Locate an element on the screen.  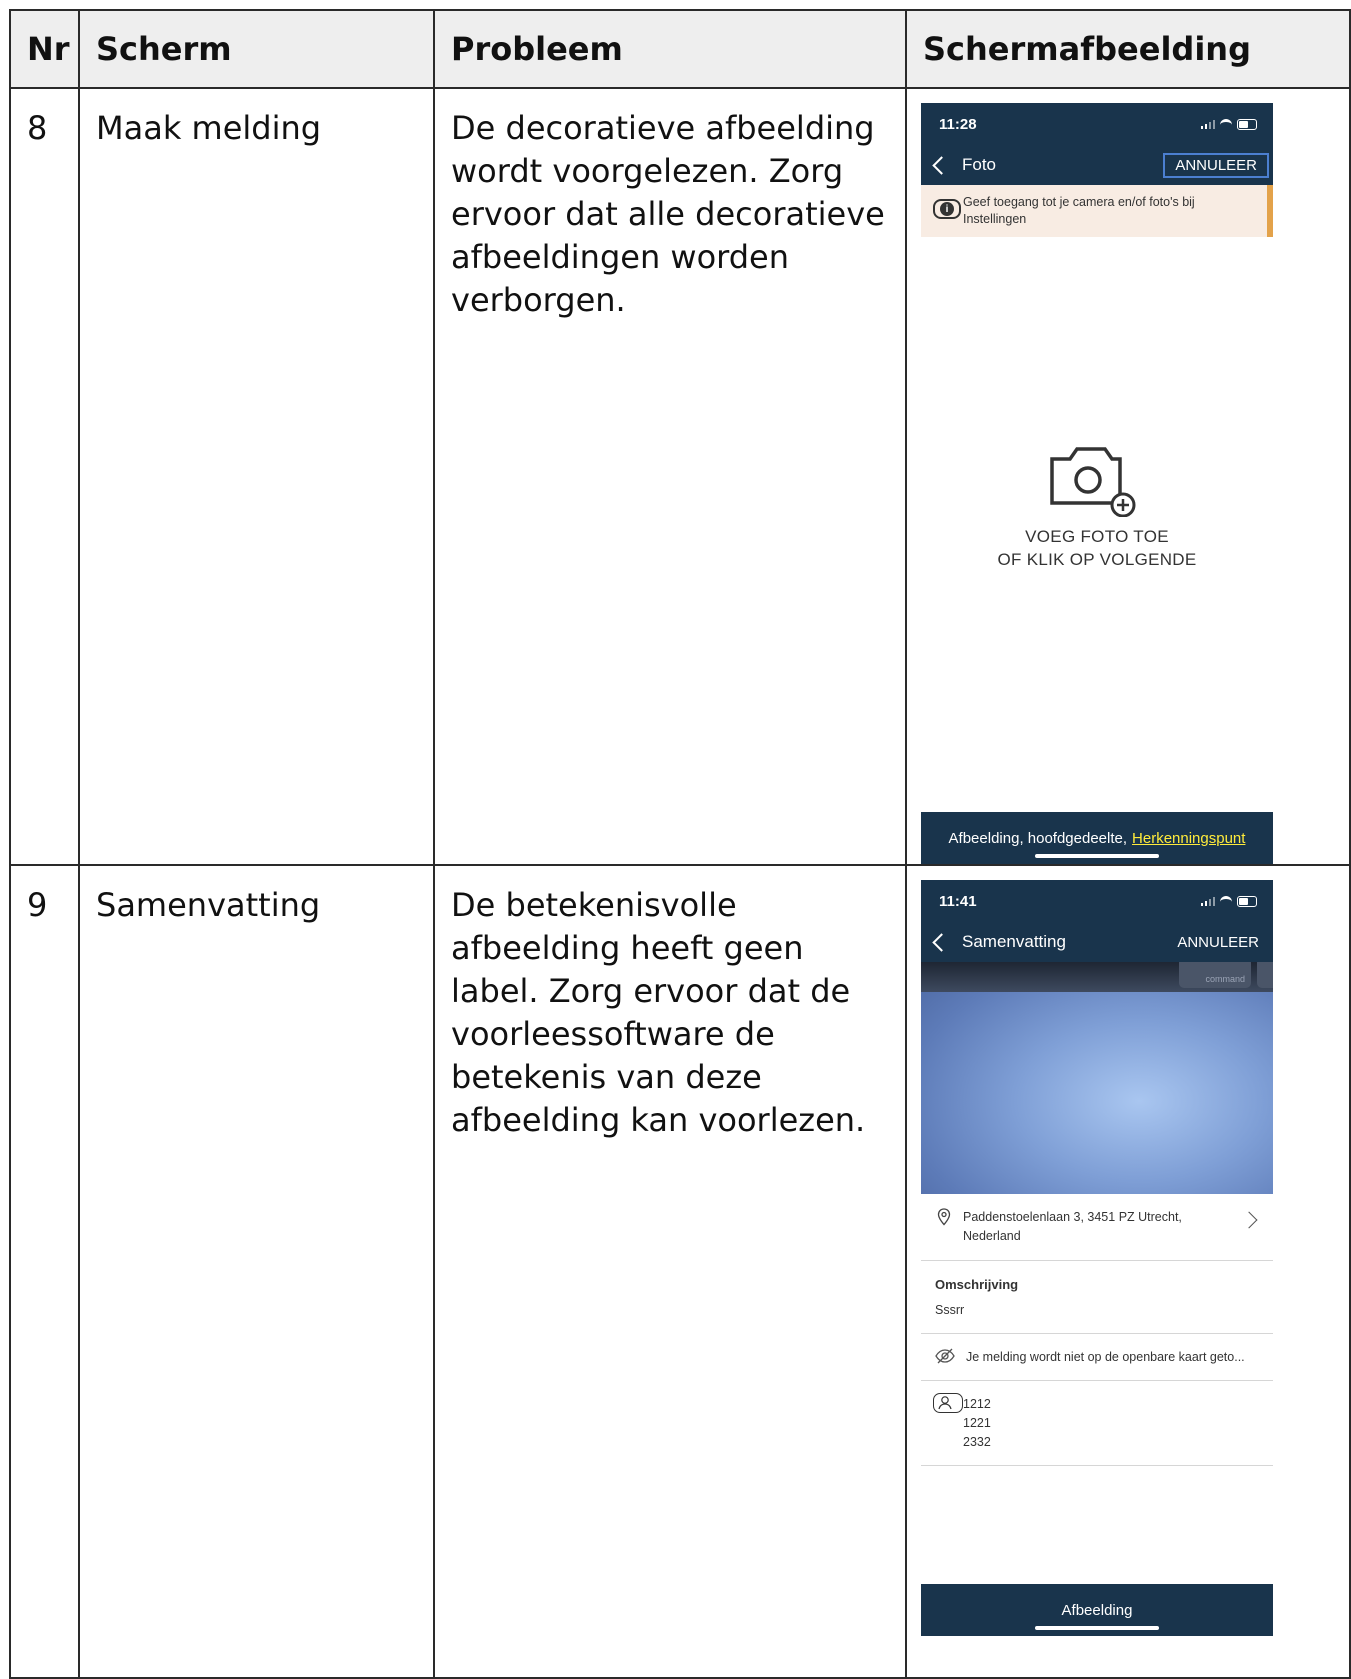
add-photo-area: VOEG FOTO TOE OF KLIK OP VOLGENDE is located at coordinates (1097, 524).